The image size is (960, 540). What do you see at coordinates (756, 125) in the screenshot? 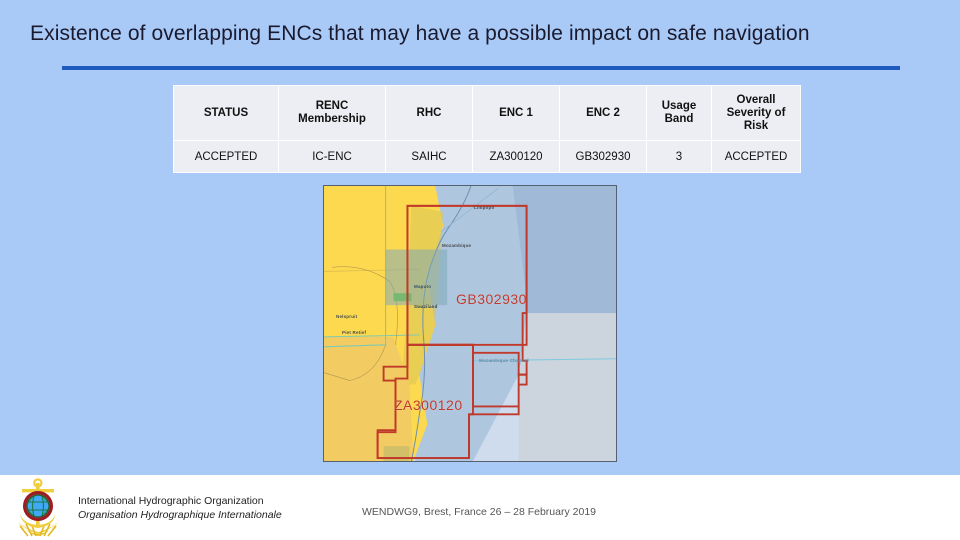
I see `column-header-overall-line3: Risk` at bounding box center [756, 125].